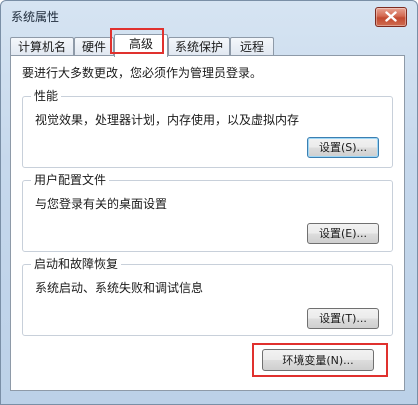 Image resolution: width=418 pixels, height=405 pixels. I want to click on user-profiles-group-title: 用户配置文件, so click(70, 180).